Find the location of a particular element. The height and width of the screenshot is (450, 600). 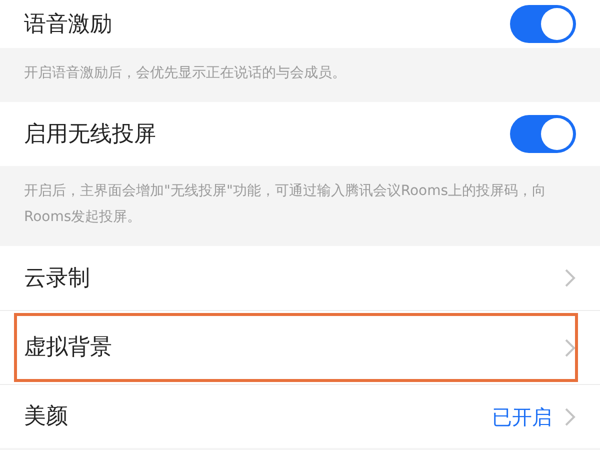

settings-row: 语音激励 is located at coordinates (300, 24).